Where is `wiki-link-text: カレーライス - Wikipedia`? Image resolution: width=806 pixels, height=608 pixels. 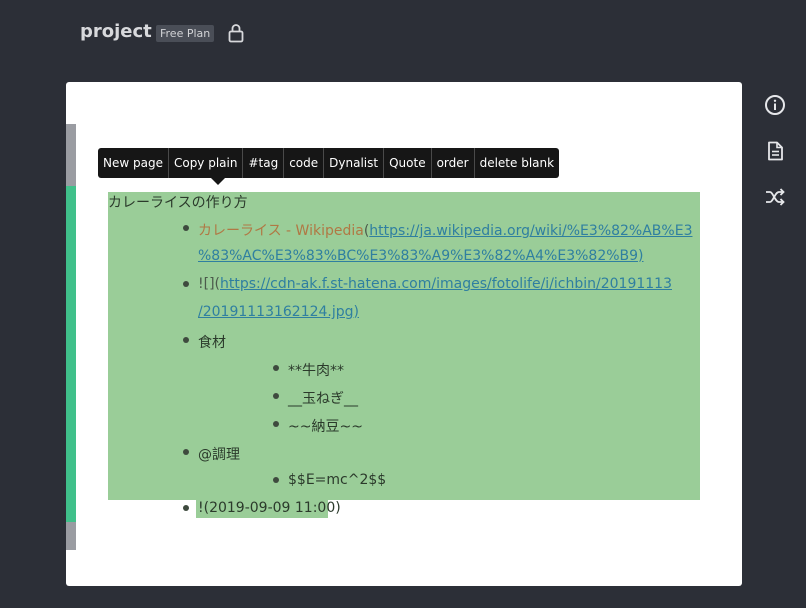
wiki-link-text: カレーライス - Wikipedia is located at coordinates (281, 231).